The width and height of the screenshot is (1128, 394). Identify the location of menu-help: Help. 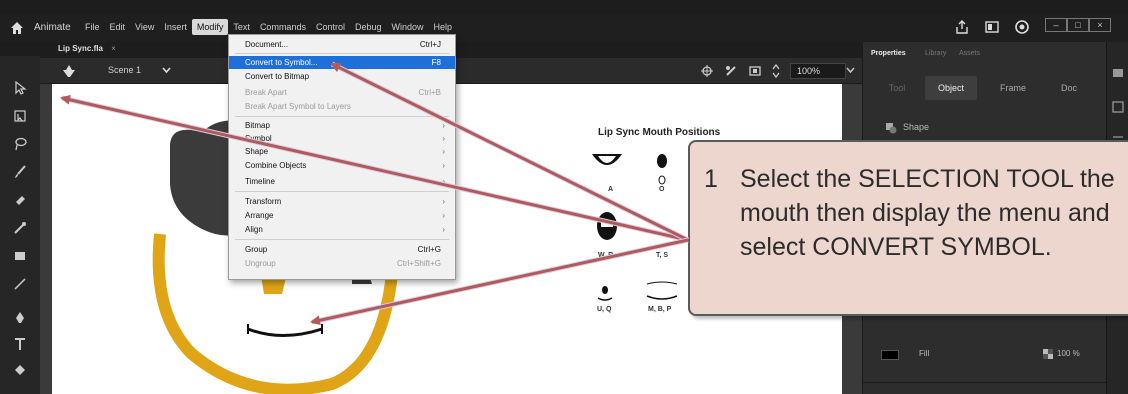
(443, 27).